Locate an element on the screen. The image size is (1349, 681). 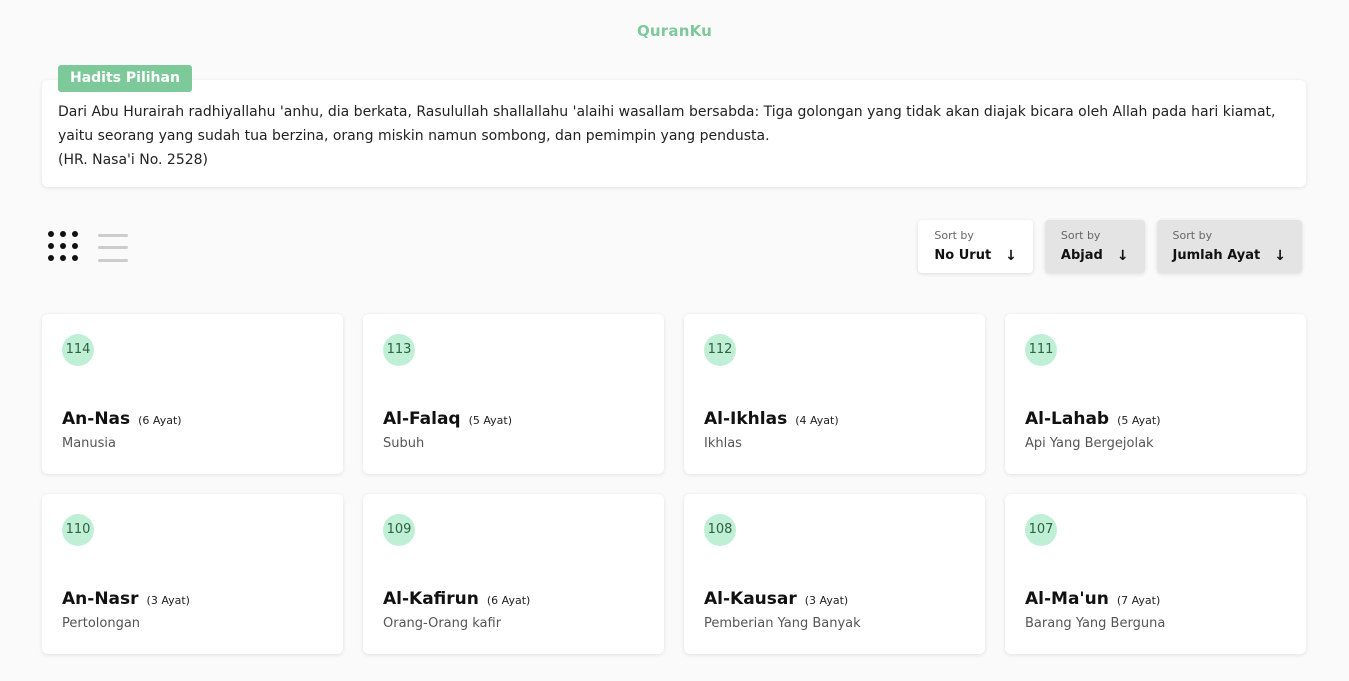
sort-abjad-button: Sort by Abjad ↓ is located at coordinates (1094, 246).